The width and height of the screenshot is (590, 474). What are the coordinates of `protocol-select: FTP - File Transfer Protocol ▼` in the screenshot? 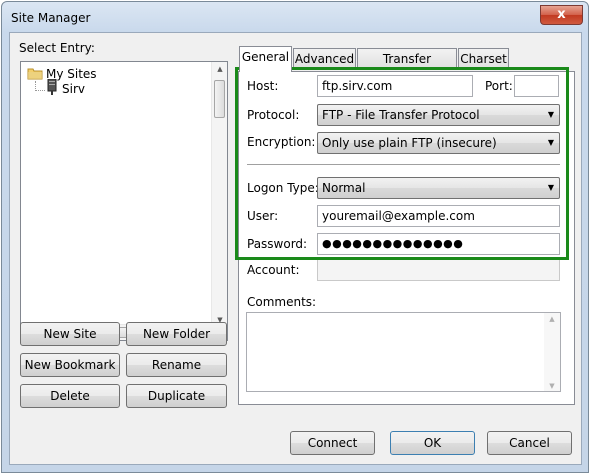 It's located at (438, 115).